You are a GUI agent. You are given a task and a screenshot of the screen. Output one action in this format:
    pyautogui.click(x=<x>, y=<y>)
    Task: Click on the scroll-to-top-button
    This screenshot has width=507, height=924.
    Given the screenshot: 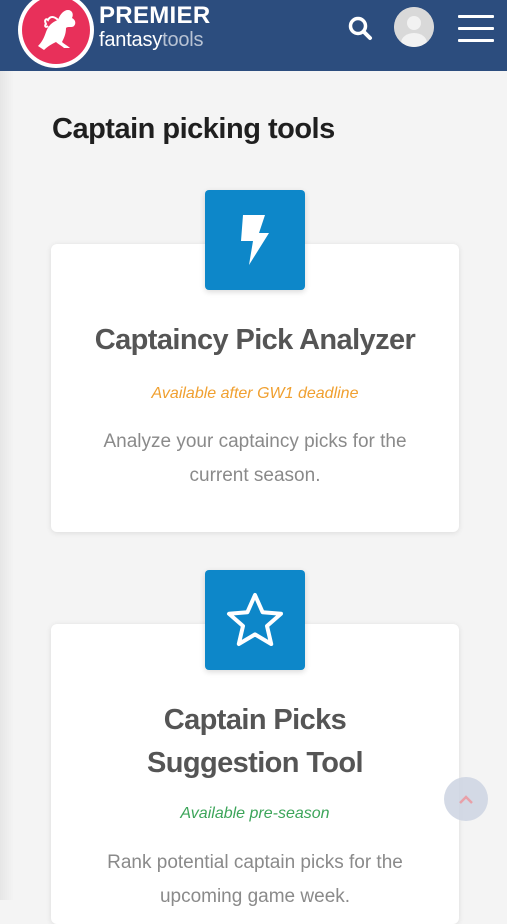 What is the action you would take?
    pyautogui.click(x=466, y=799)
    